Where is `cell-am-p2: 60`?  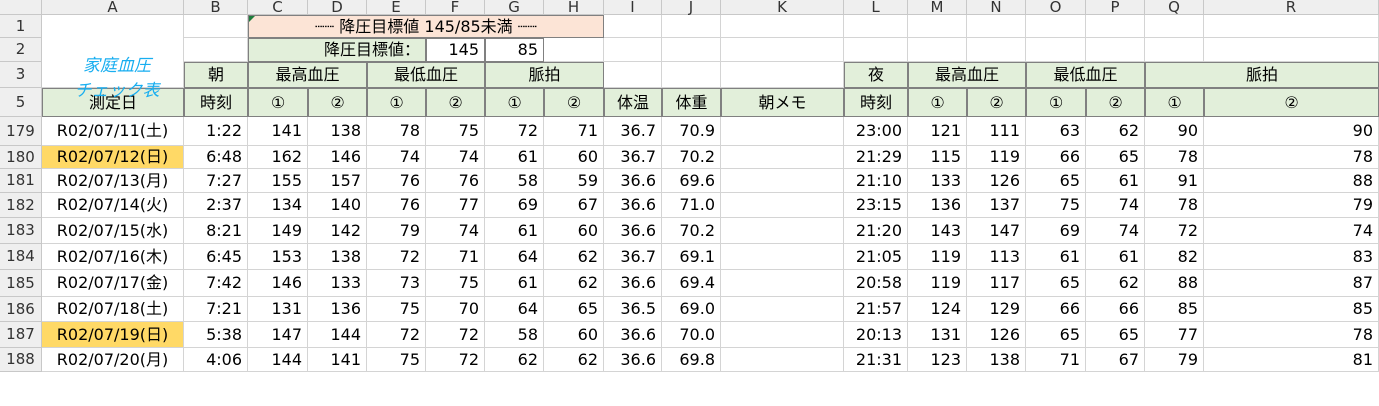
cell-am-p2: 60 is located at coordinates (574, 231).